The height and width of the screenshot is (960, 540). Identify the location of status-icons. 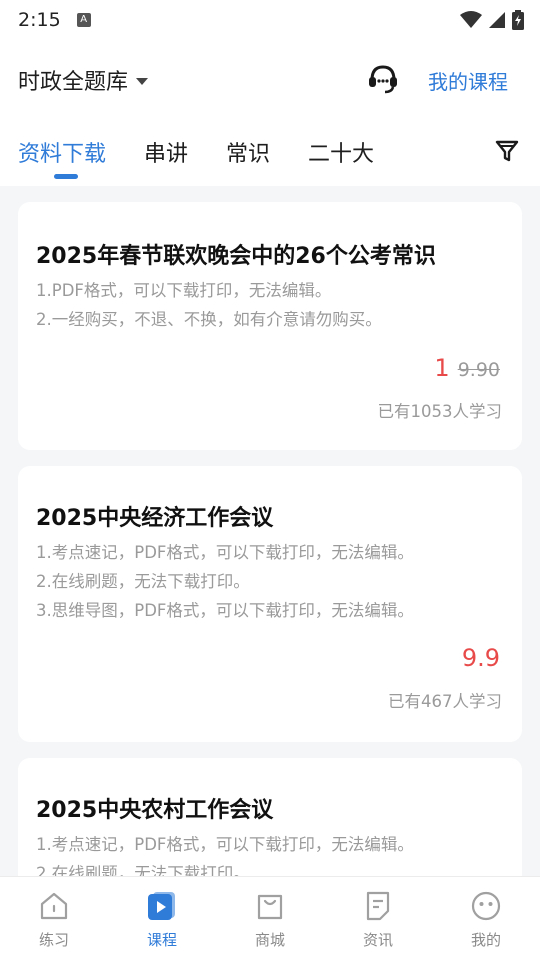
(492, 20).